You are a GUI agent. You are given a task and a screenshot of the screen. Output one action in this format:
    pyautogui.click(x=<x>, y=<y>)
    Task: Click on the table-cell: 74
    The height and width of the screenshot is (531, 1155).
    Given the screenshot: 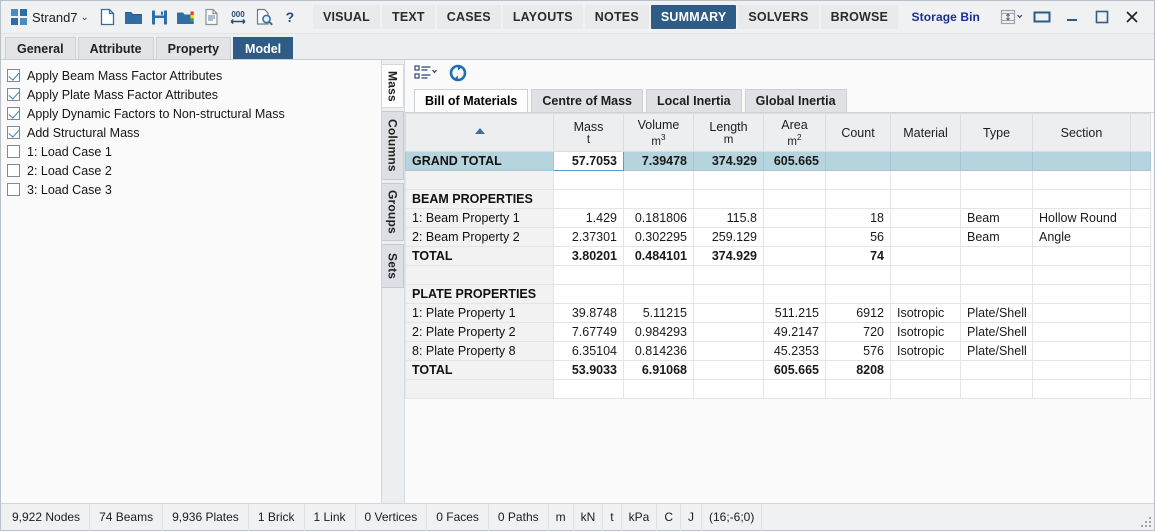 What is the action you would take?
    pyautogui.click(x=858, y=256)
    